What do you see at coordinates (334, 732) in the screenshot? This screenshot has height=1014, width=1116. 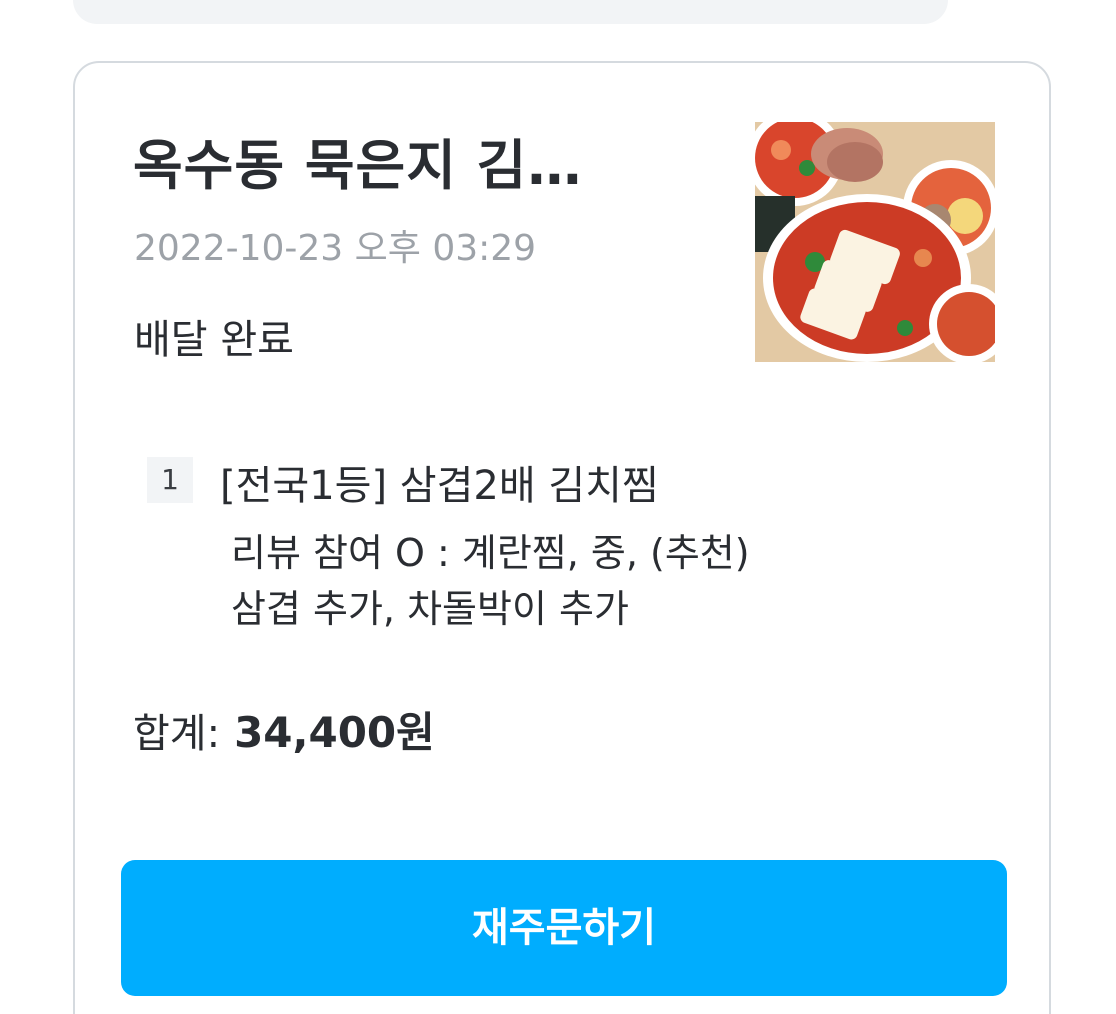 I see `total-amount: 34,400원` at bounding box center [334, 732].